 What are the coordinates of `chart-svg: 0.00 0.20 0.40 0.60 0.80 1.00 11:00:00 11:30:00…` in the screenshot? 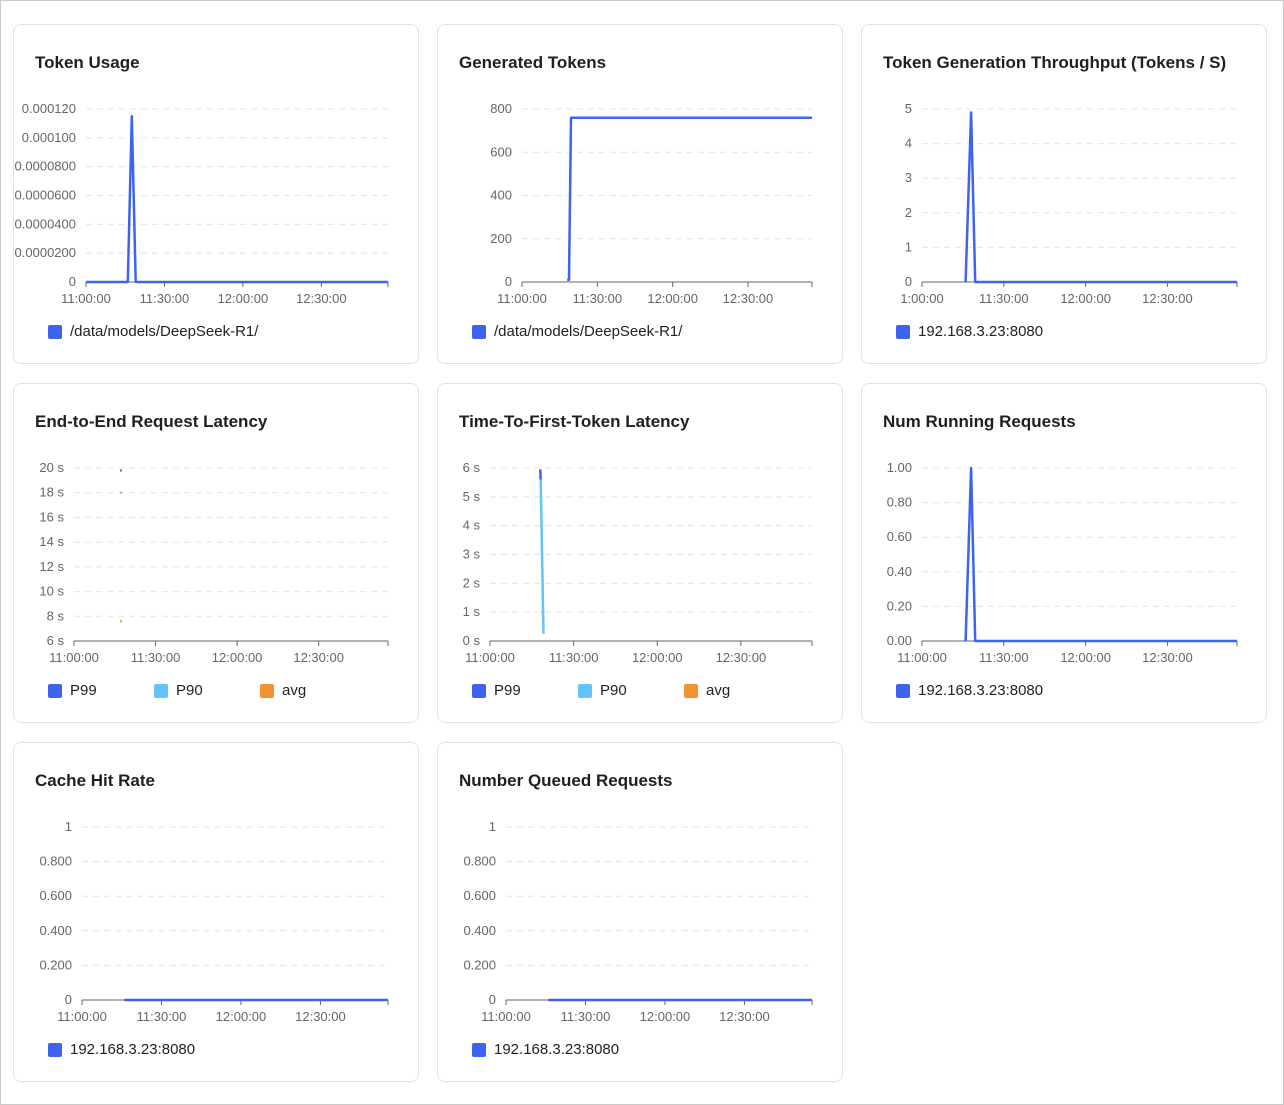 It's located at (1065, 554).